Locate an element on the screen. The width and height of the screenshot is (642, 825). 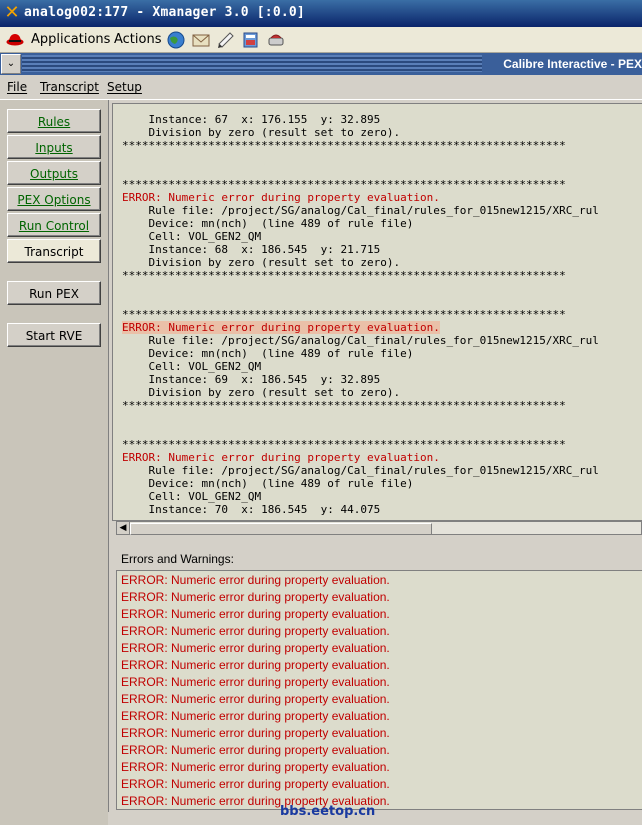
desktop-panel: Applications Actions is located at coordinates (321, 40).